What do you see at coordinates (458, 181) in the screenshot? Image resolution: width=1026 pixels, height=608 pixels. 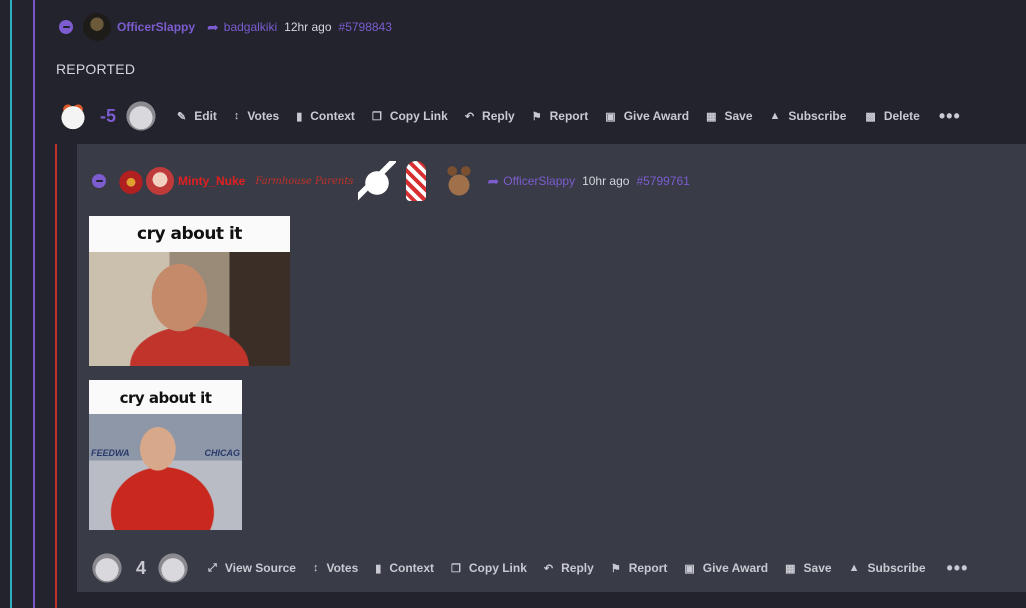 I see `reindeer-icon` at bounding box center [458, 181].